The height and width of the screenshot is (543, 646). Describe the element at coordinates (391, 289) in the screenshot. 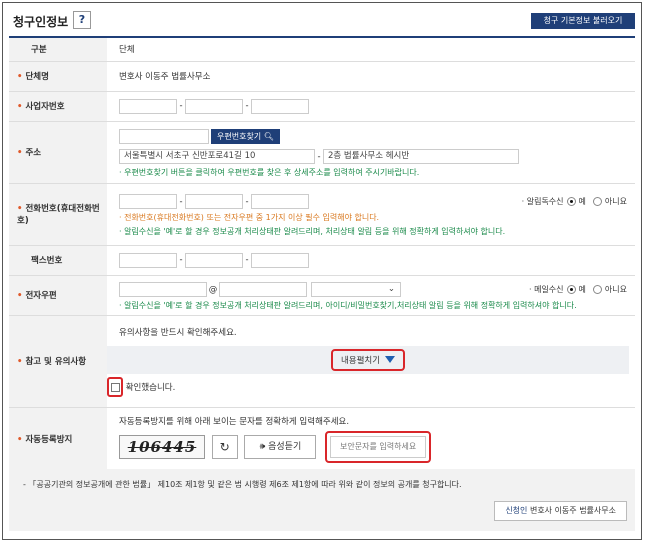

I see `chevron-down-icon: ⌄` at that location.